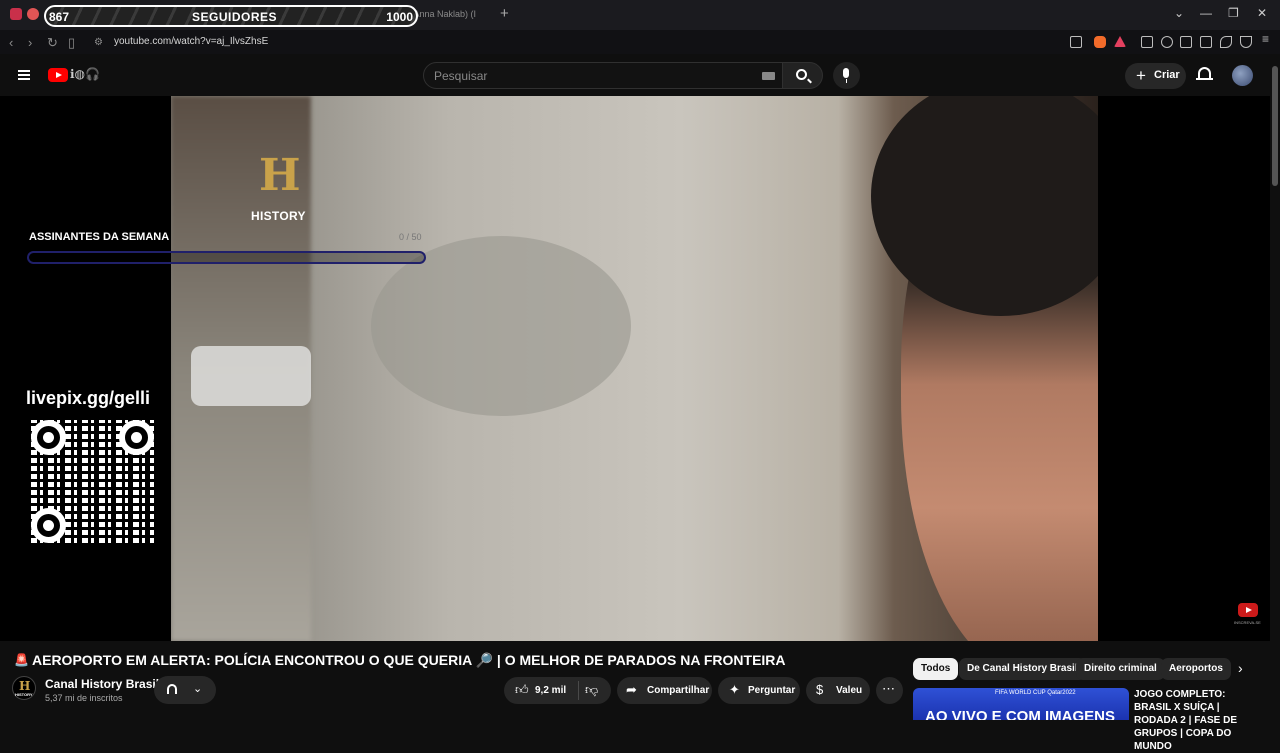 Image resolution: width=1280 pixels, height=753 pixels. Describe the element at coordinates (820, 689) in the screenshot. I see `thanks-icon: $` at that location.